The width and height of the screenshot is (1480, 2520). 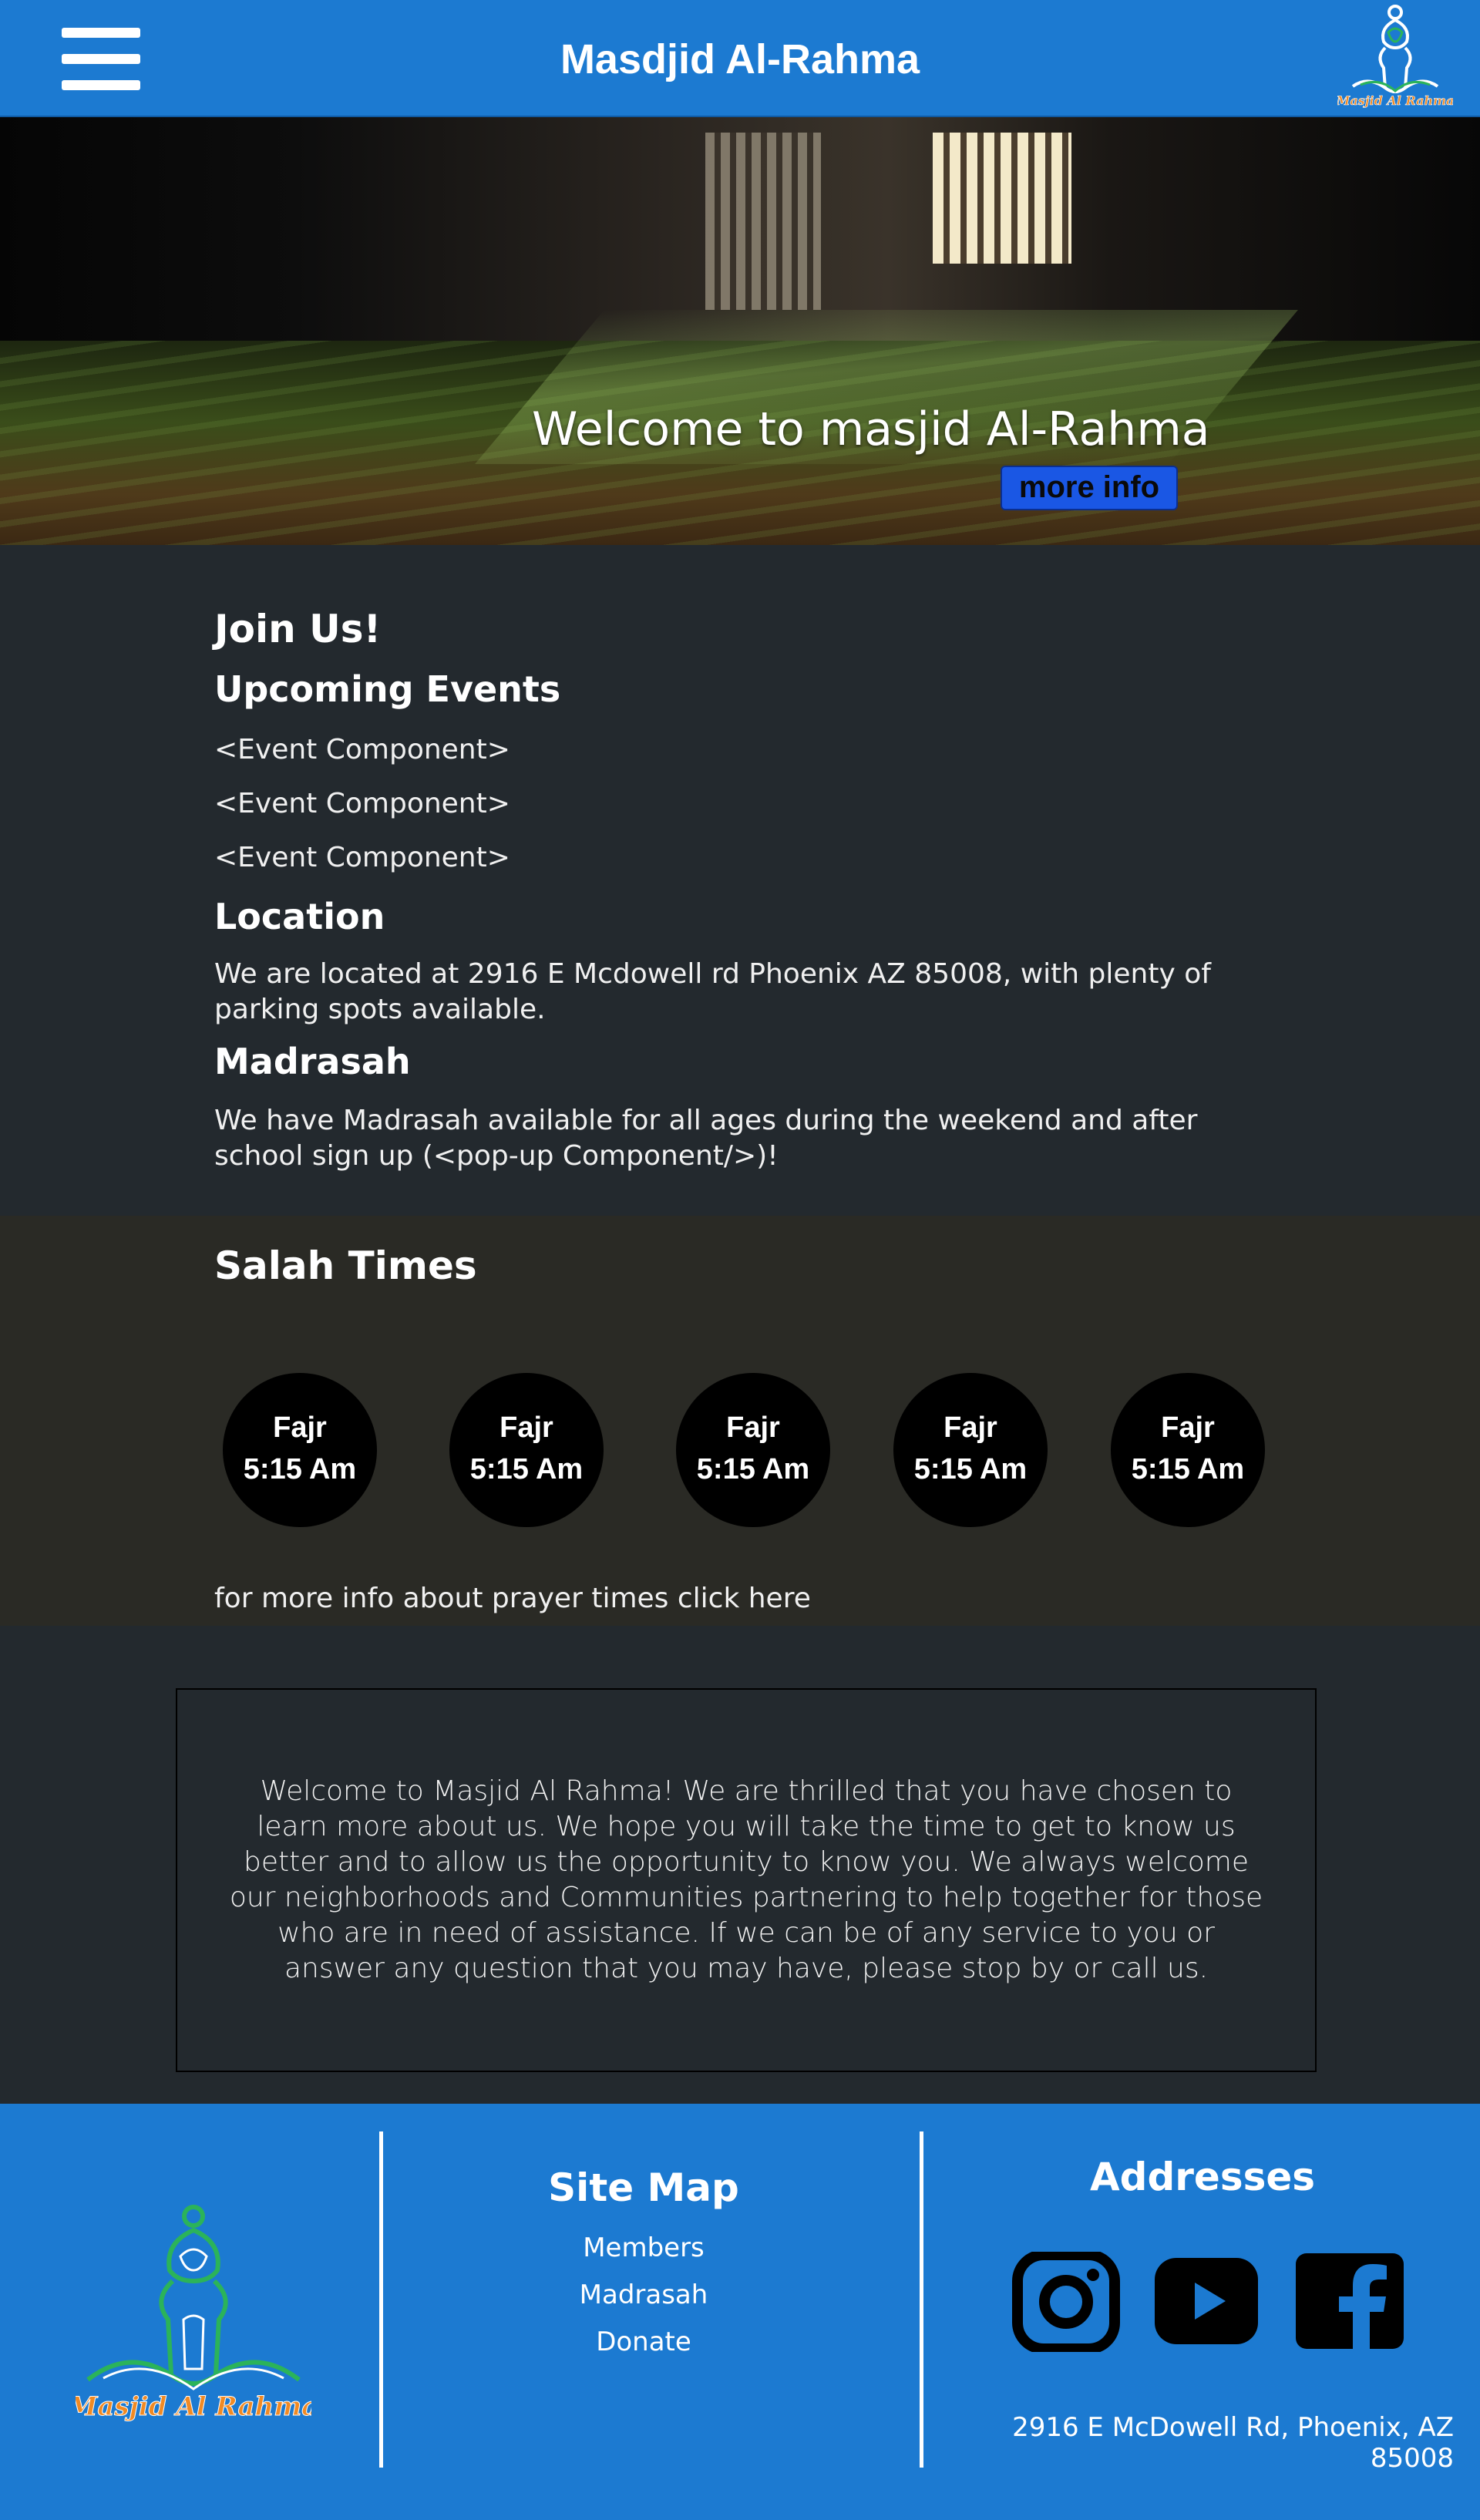 I want to click on more-info-button: more info, so click(x=1089, y=488).